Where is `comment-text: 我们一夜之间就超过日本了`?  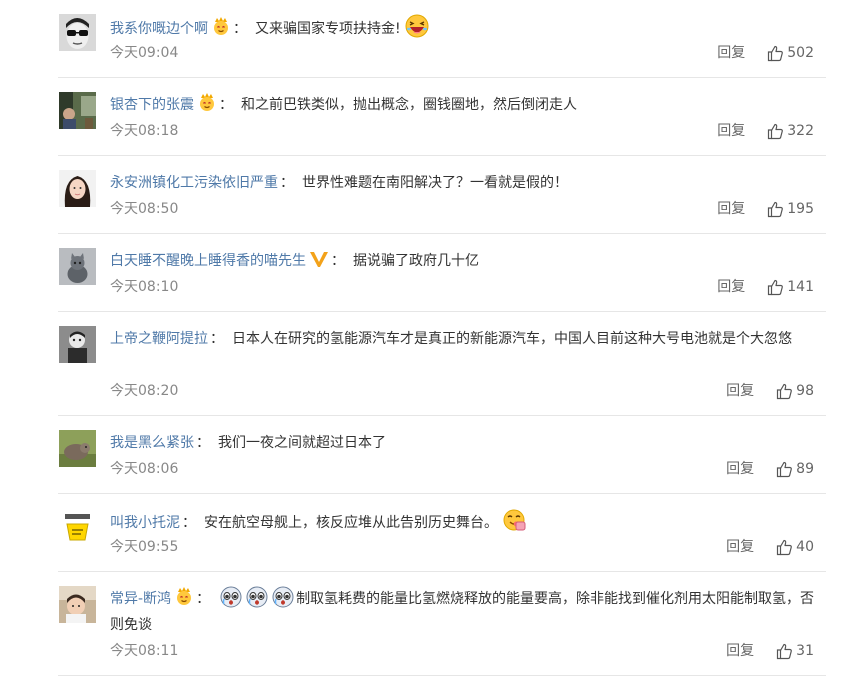
comment-text: 我们一夜之间就超过日本了 is located at coordinates (302, 443).